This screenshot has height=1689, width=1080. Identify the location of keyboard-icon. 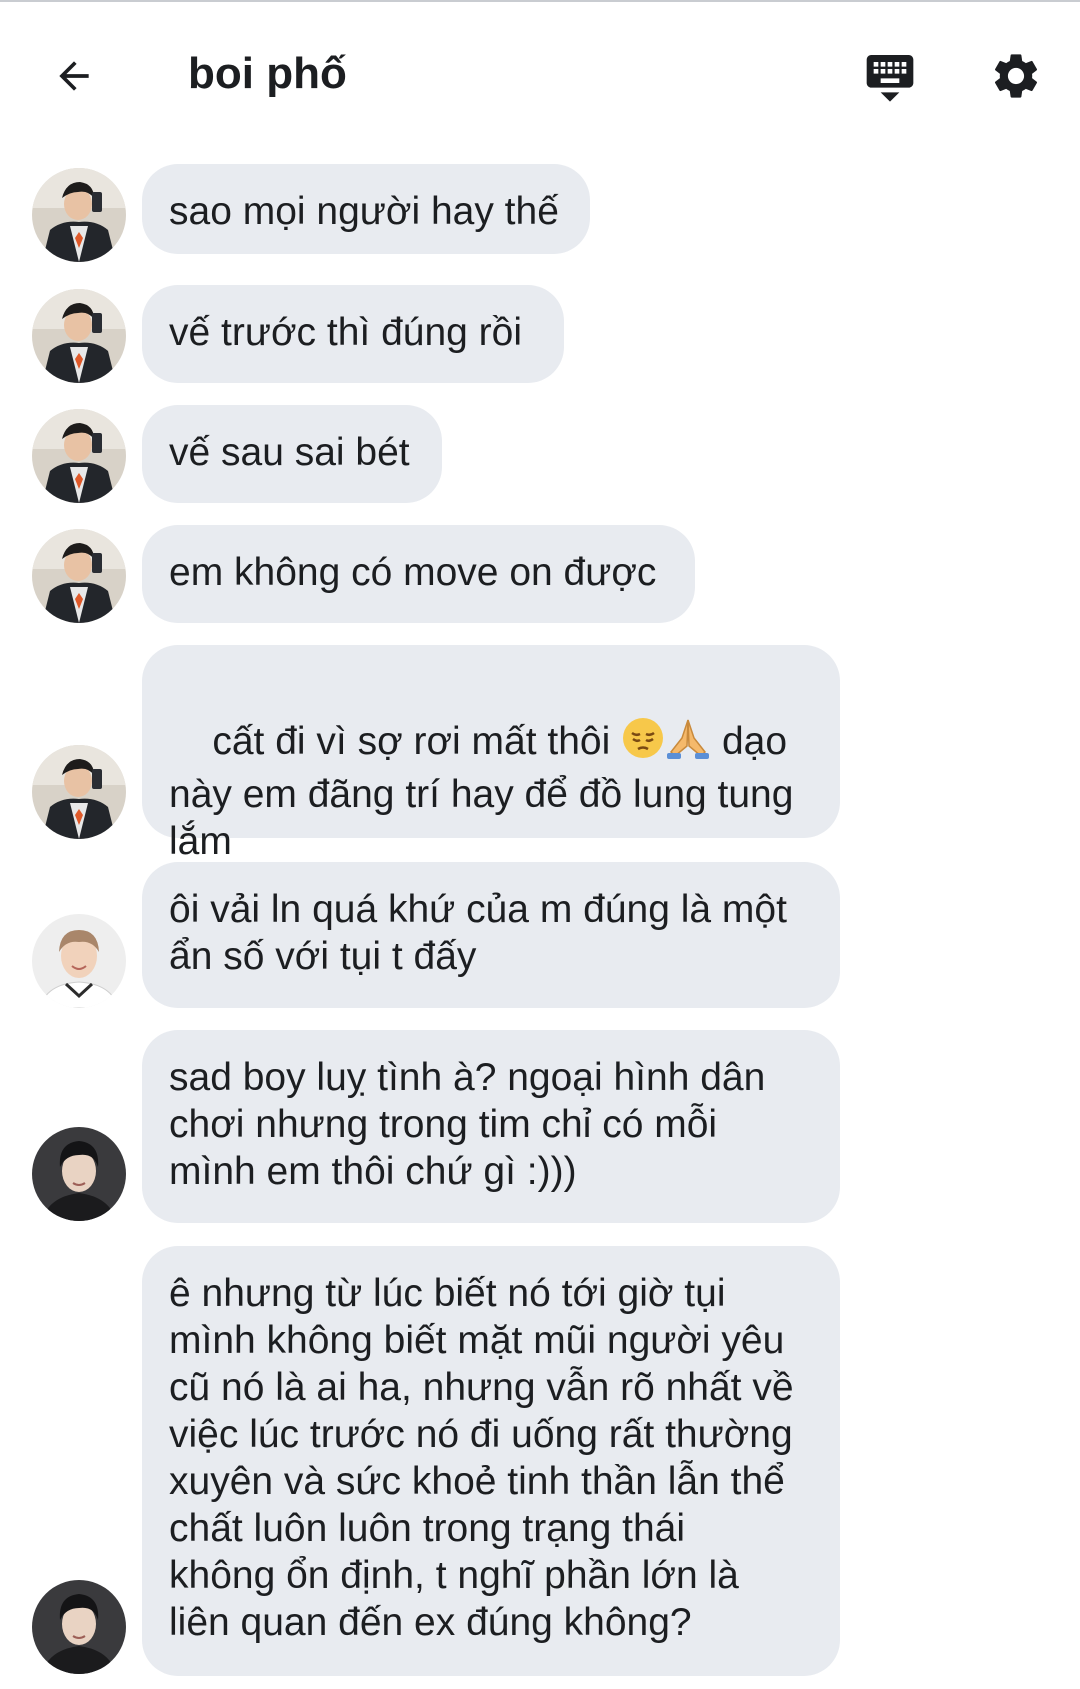
(890, 78).